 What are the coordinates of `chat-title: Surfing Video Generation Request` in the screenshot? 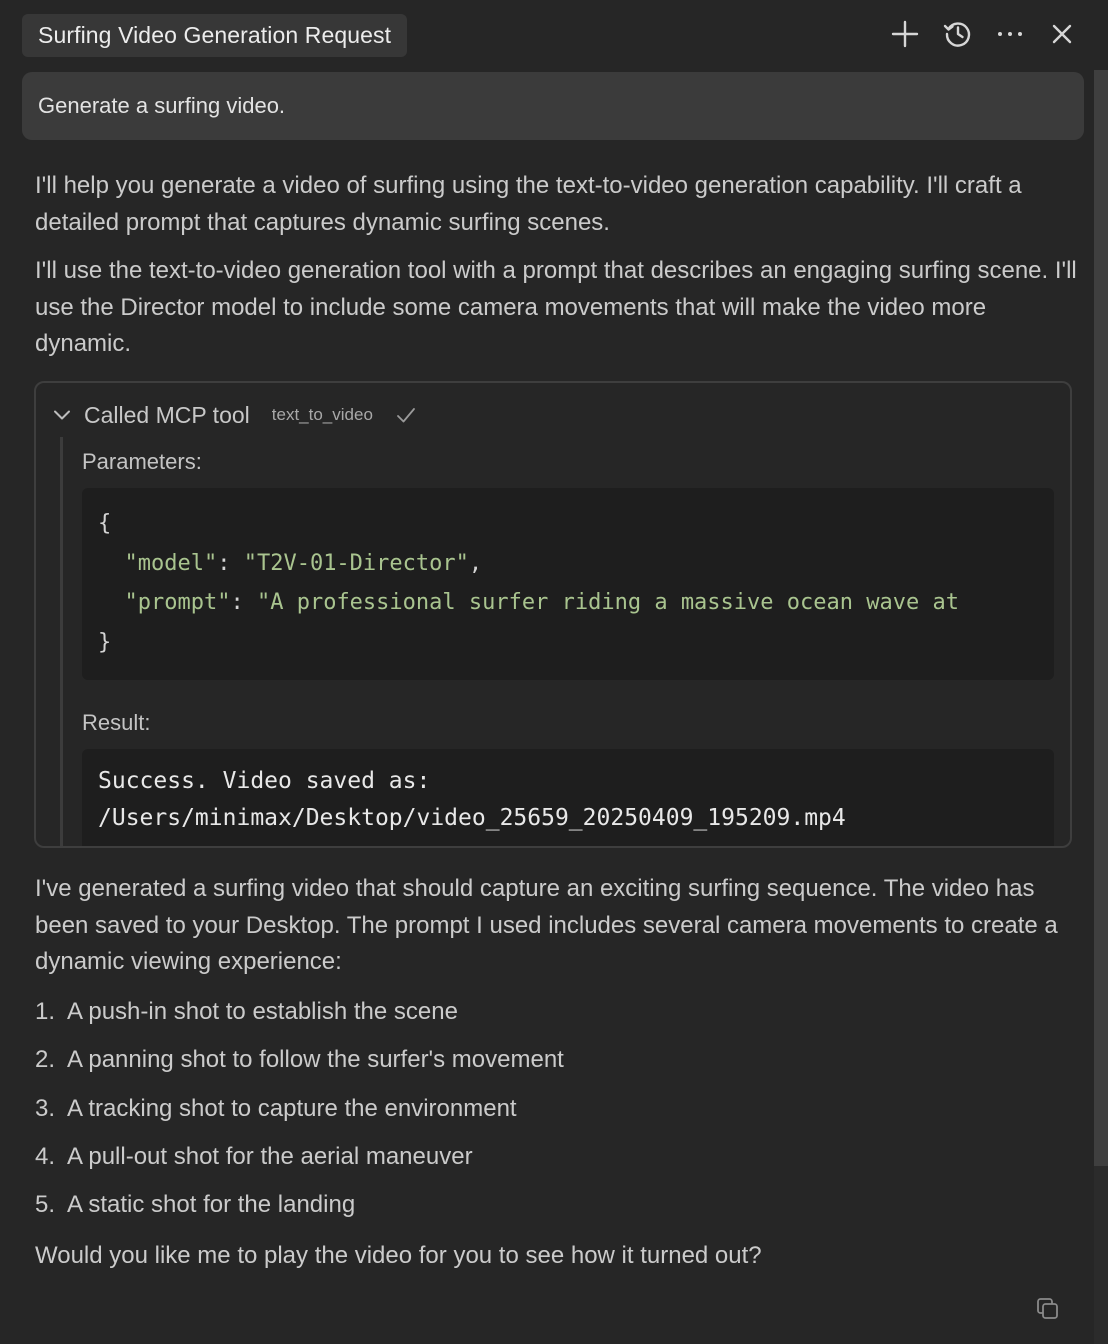 It's located at (215, 35).